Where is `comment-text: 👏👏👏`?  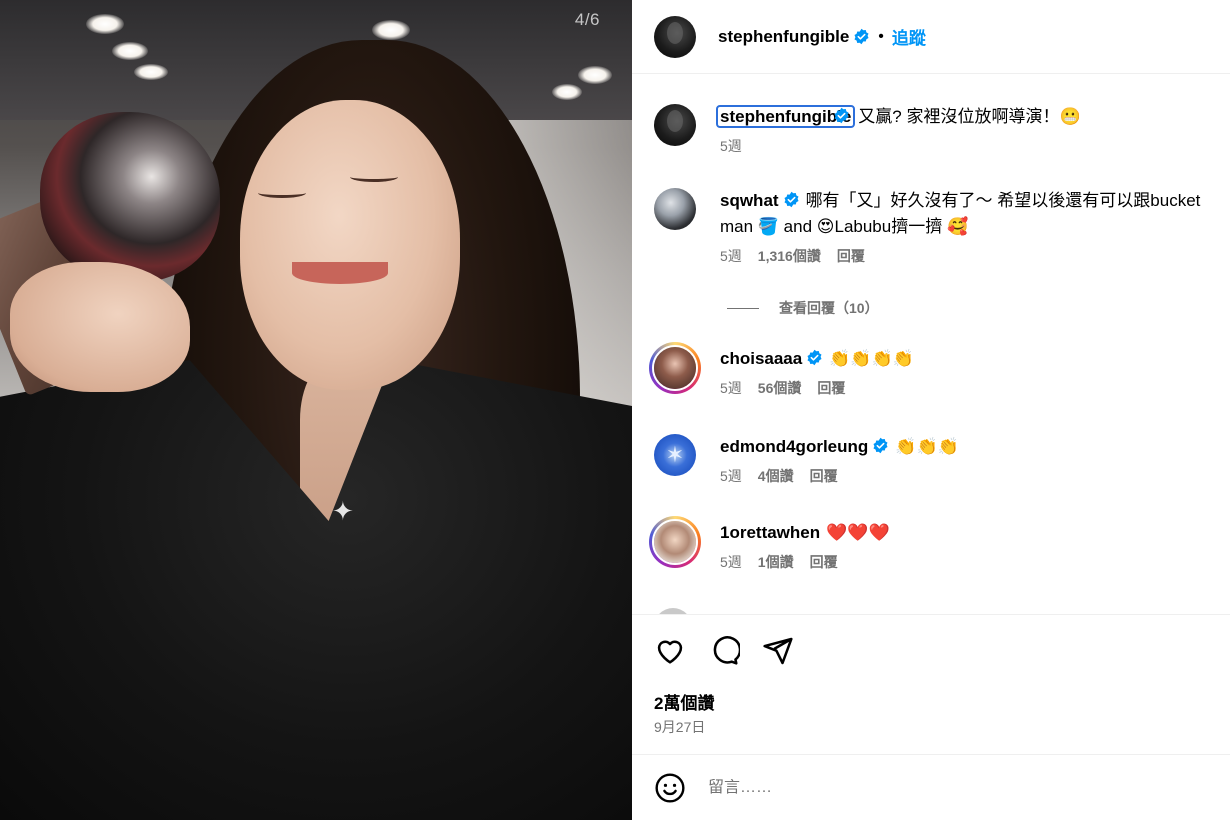 comment-text: 👏👏👏 is located at coordinates (927, 446).